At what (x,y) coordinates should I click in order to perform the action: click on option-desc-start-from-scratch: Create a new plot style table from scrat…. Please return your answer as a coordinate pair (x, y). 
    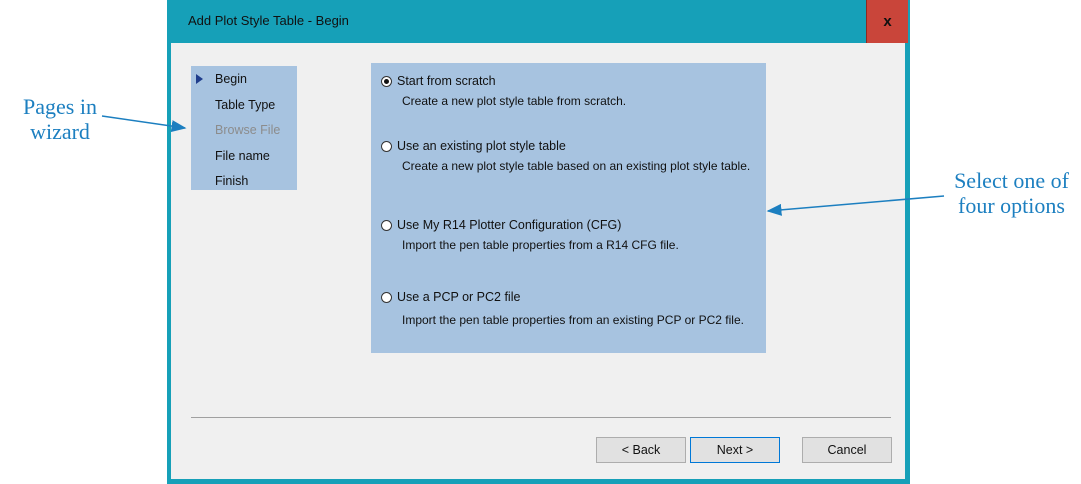
    Looking at the image, I should click on (514, 101).